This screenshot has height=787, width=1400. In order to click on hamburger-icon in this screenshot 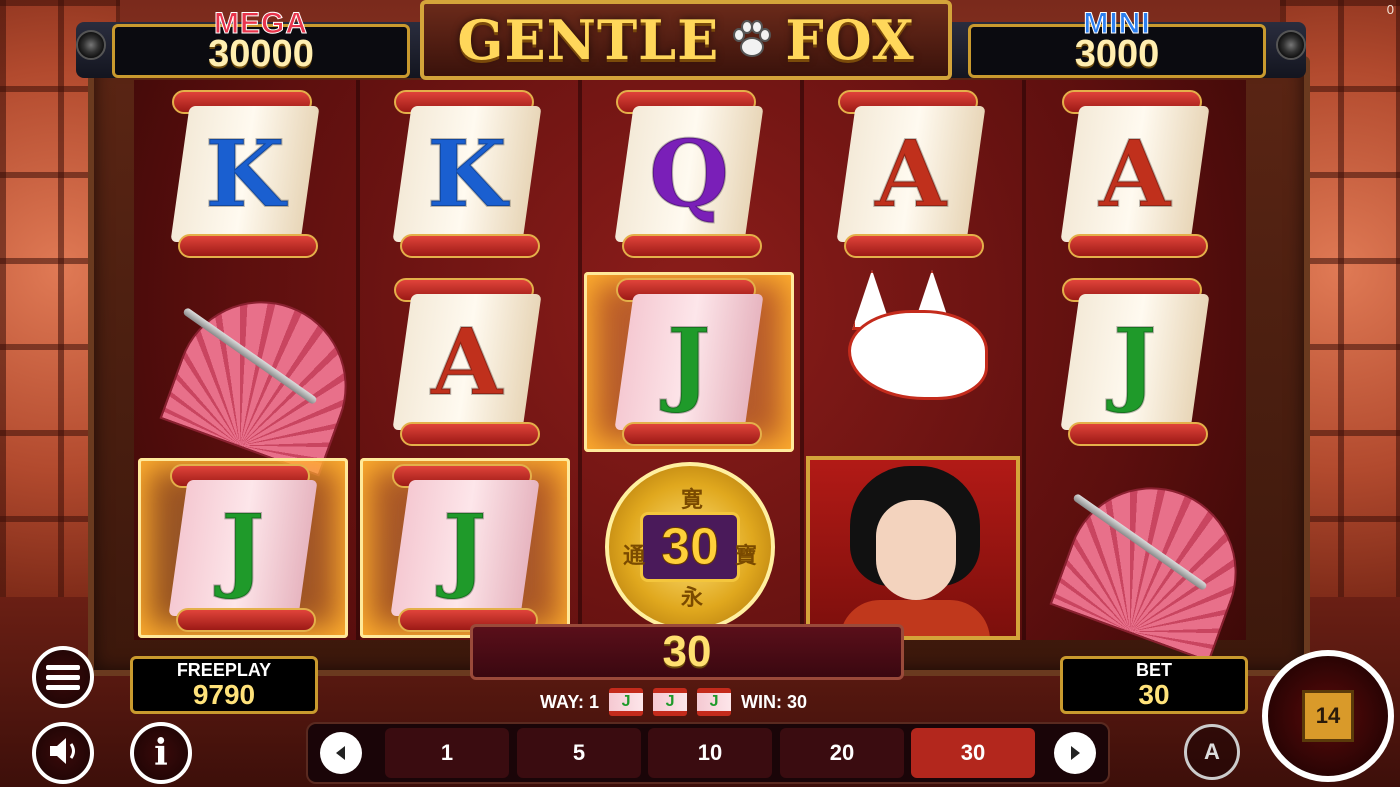, I will do `click(63, 677)`.